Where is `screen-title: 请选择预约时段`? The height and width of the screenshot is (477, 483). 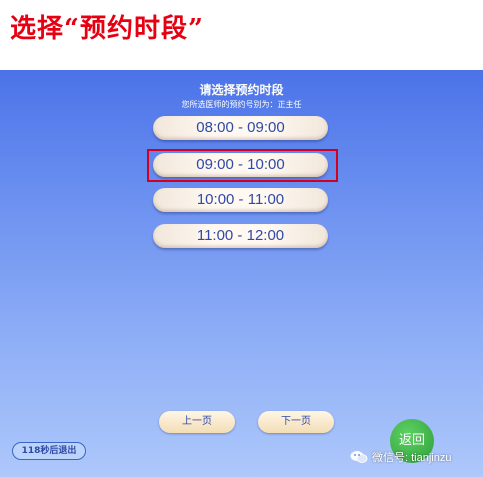
screen-title: 请选择预约时段 is located at coordinates (241, 90).